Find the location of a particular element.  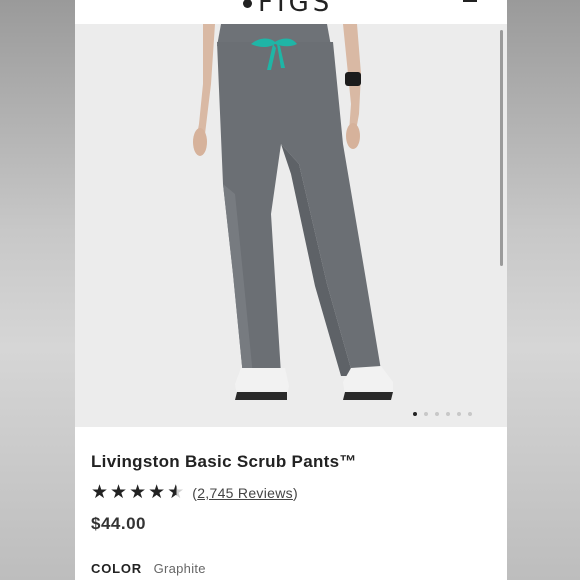

logo-dot-icon is located at coordinates (247, 4).